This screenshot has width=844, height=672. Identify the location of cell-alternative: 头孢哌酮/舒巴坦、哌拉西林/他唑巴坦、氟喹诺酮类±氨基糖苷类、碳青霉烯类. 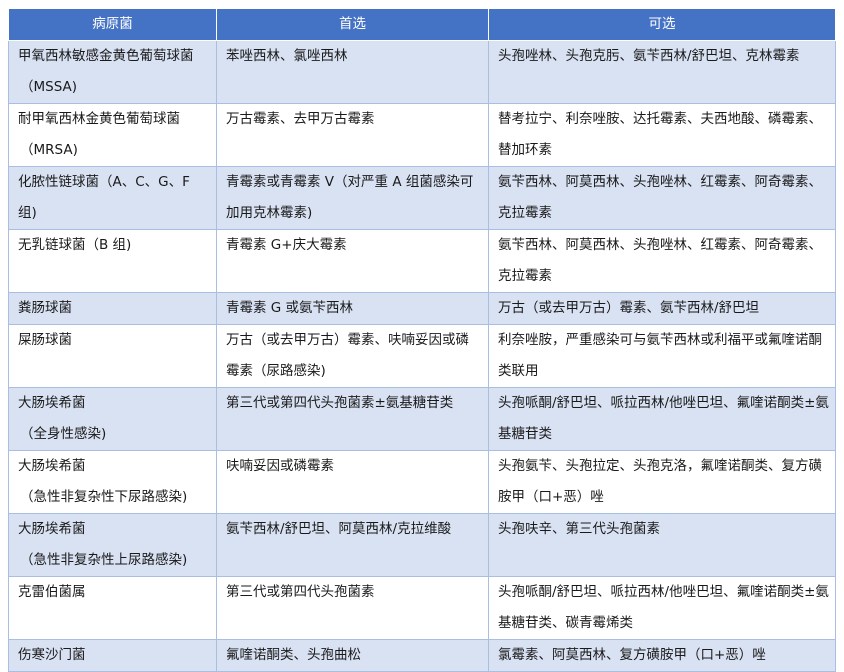
(662, 608).